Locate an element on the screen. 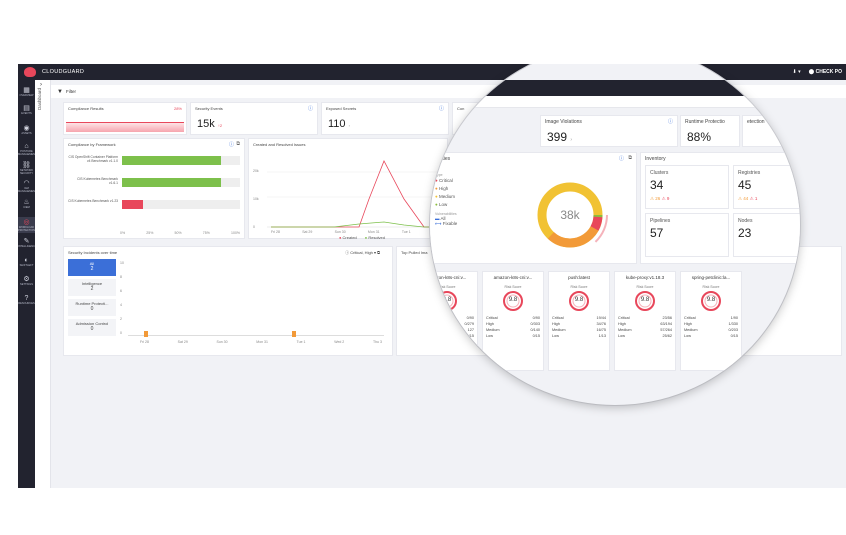 The width and height of the screenshot is (846, 535). resources-icon: ? is located at coordinates (26, 298).